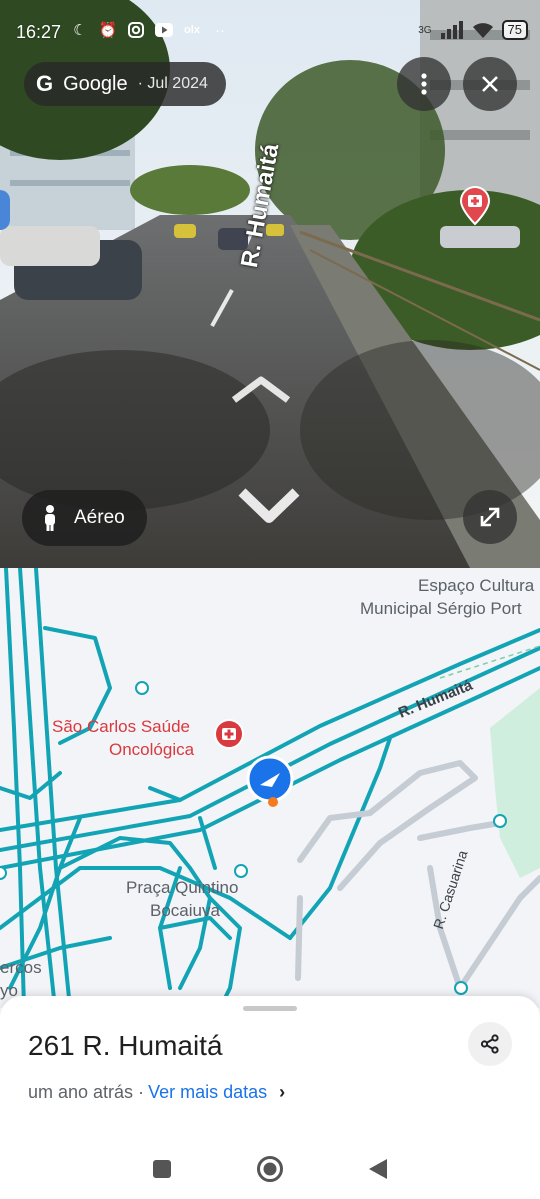  Describe the element at coordinates (378, 1169) in the screenshot. I see `back-triangle-icon` at that location.